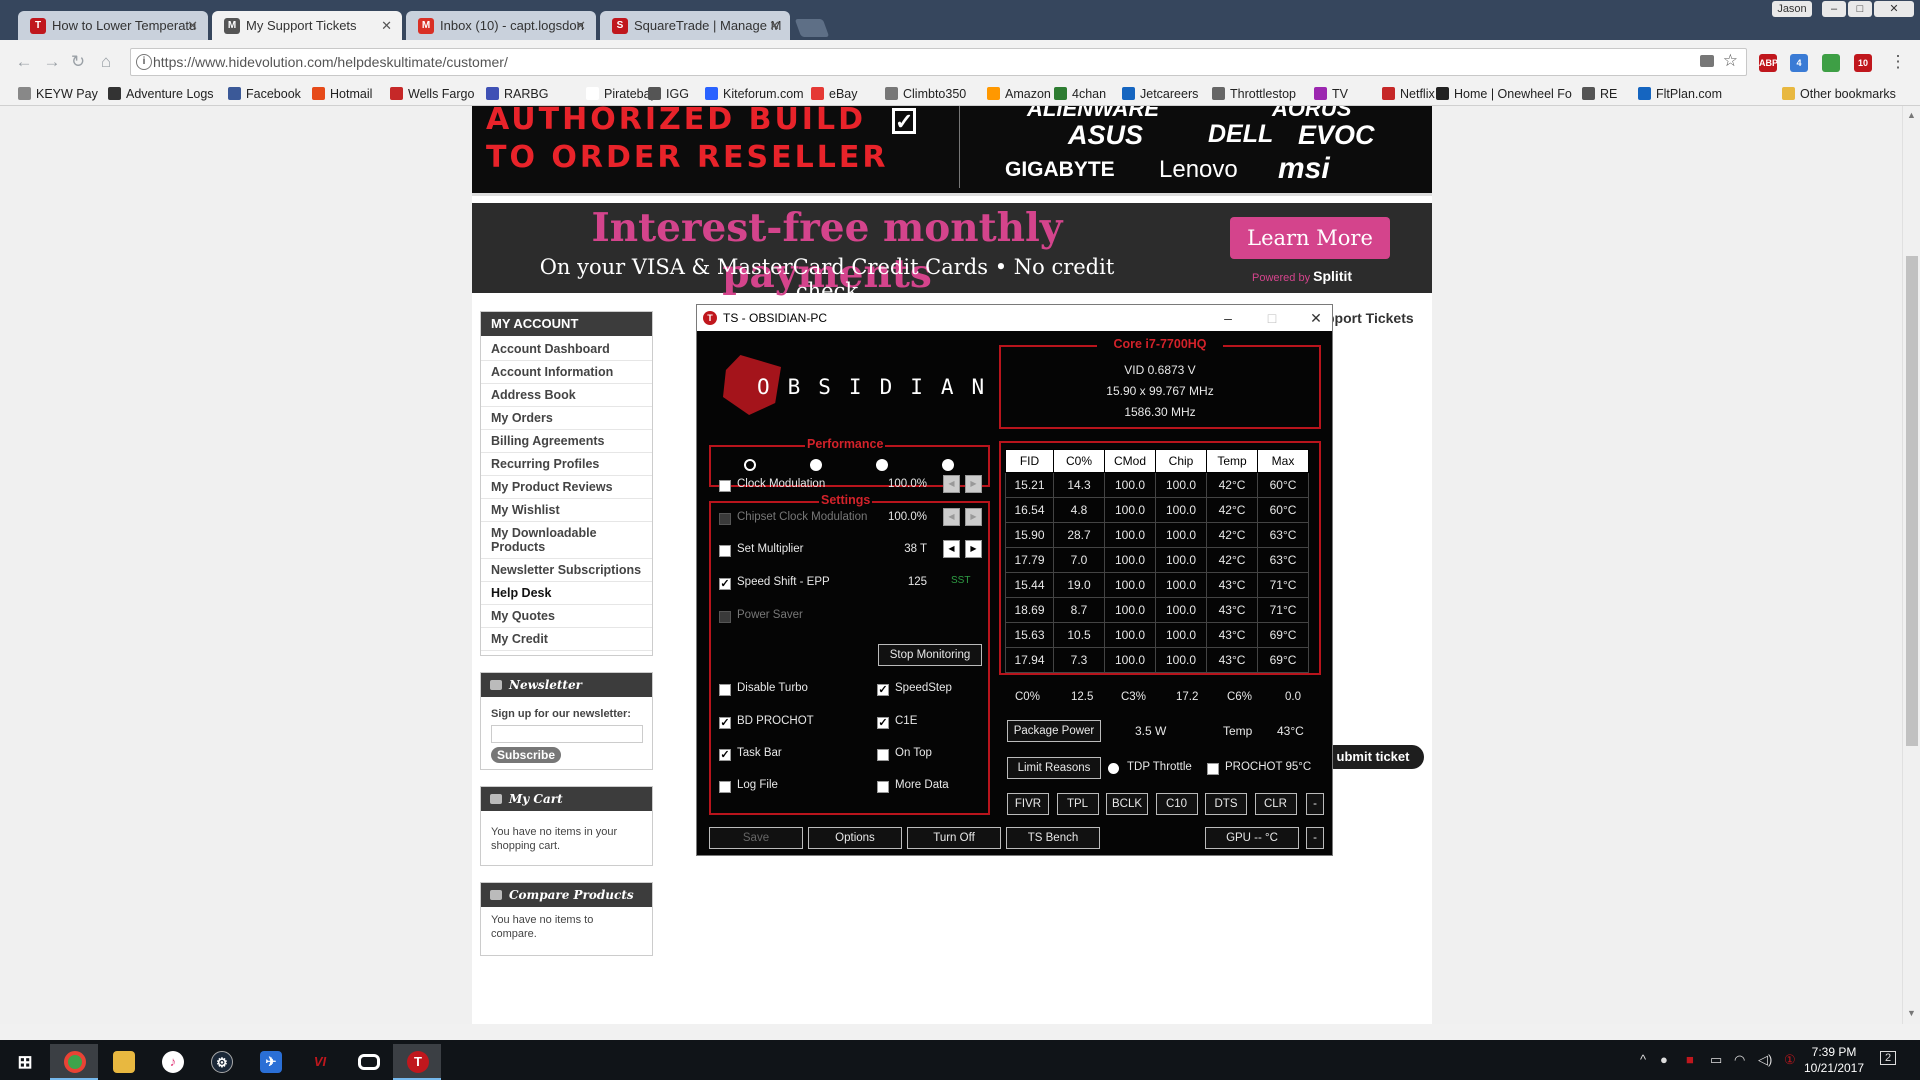  What do you see at coordinates (1831, 63) in the screenshot?
I see `chrome-extension-icon` at bounding box center [1831, 63].